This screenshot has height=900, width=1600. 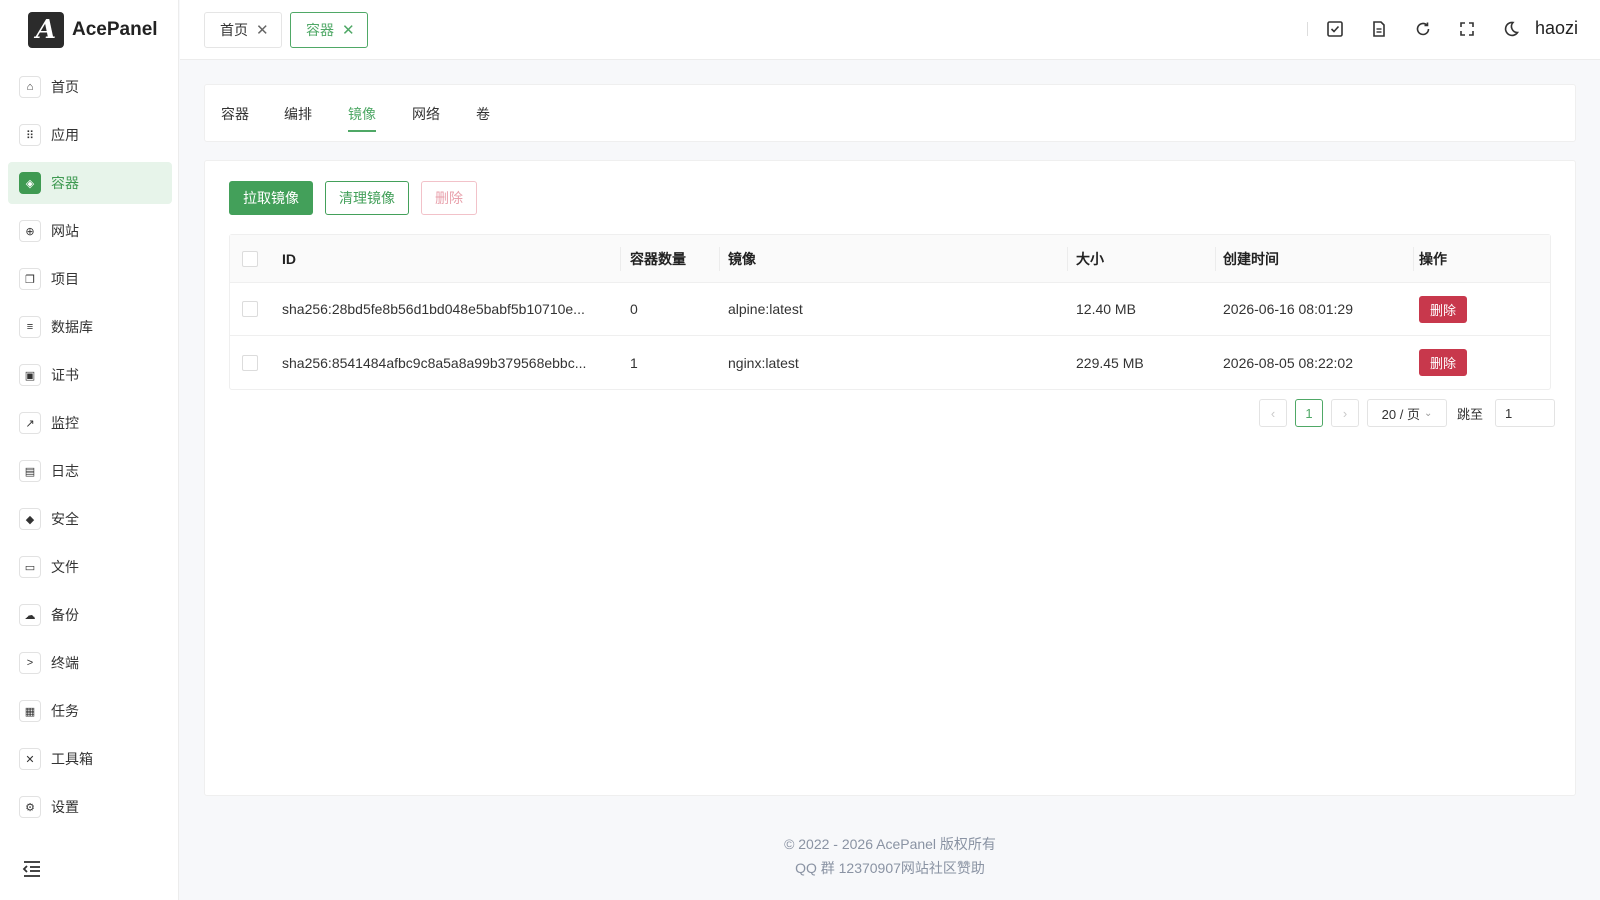 I want to click on tab-networks: 网络, so click(x=426, y=114).